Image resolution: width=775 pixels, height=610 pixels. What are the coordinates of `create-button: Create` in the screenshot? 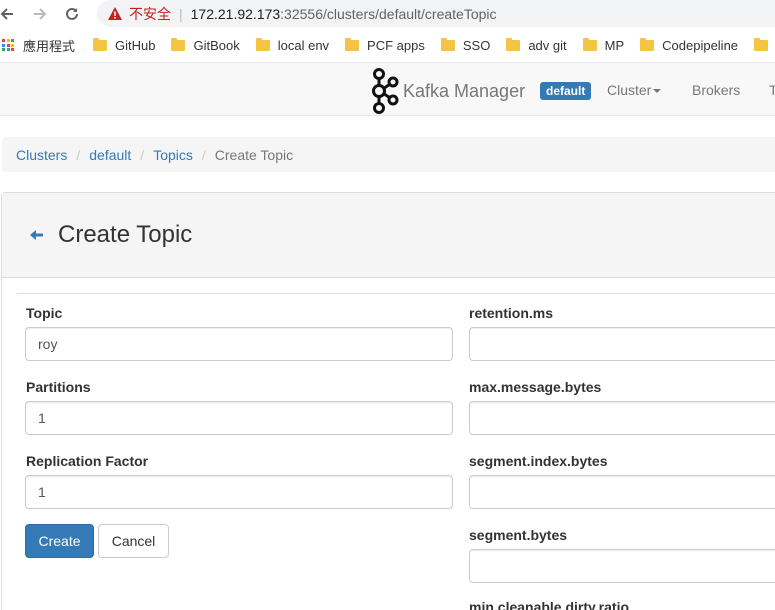 It's located at (59, 541).